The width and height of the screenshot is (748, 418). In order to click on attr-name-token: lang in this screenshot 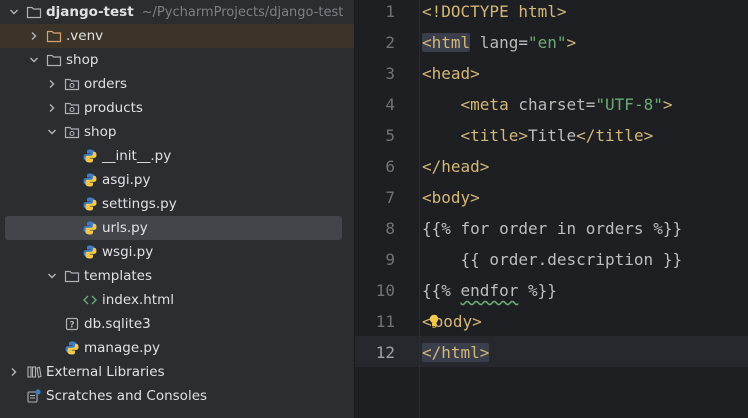, I will do `click(494, 42)`.